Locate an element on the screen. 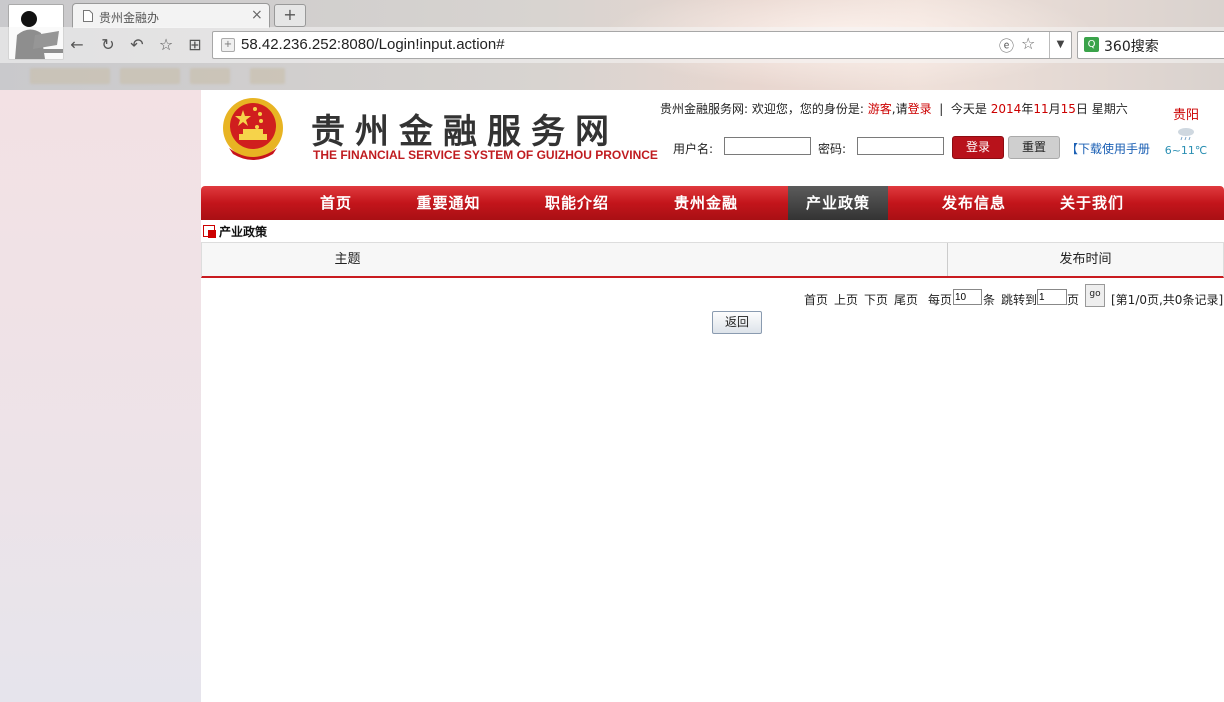 The width and height of the screenshot is (1224, 702). pager-prev: 上页 is located at coordinates (846, 299).